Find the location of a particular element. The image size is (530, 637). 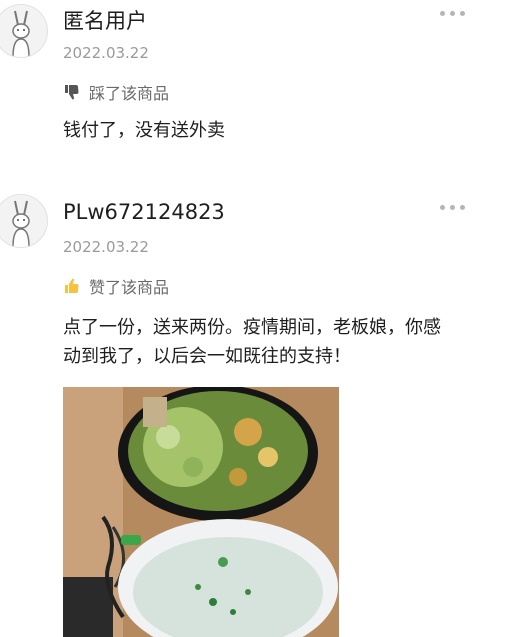

rating-label: 踩了该商品 is located at coordinates (129, 93).